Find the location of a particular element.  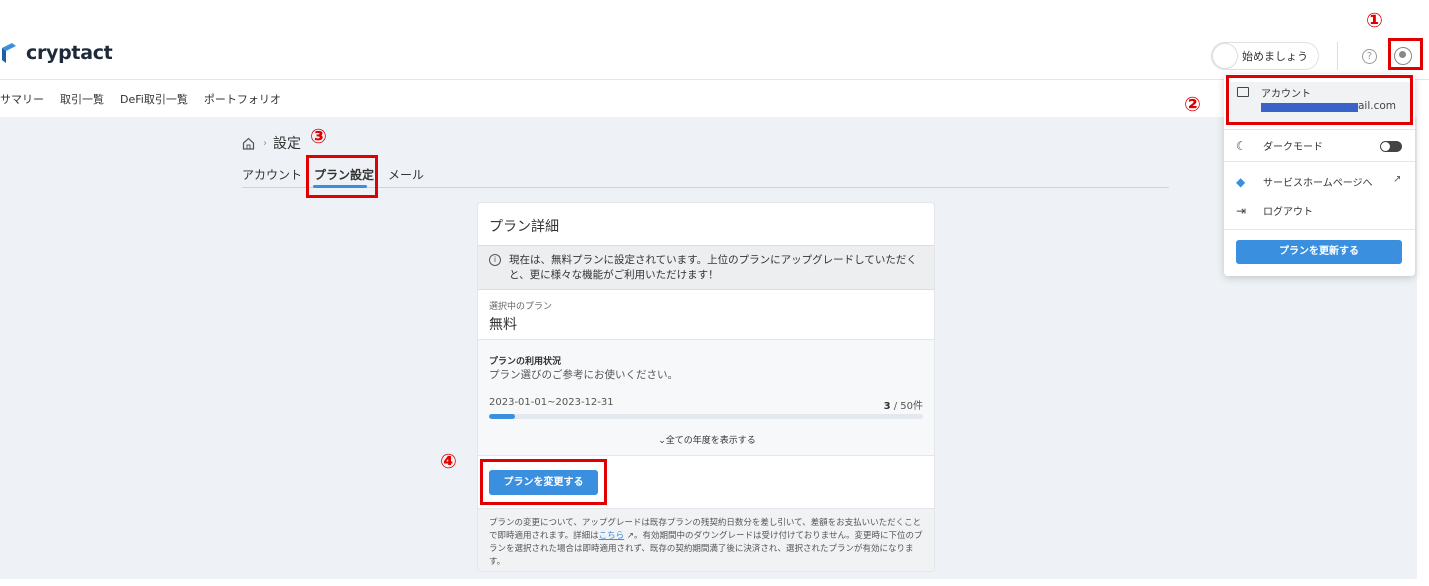

logo: cryptact is located at coordinates (56, 53).